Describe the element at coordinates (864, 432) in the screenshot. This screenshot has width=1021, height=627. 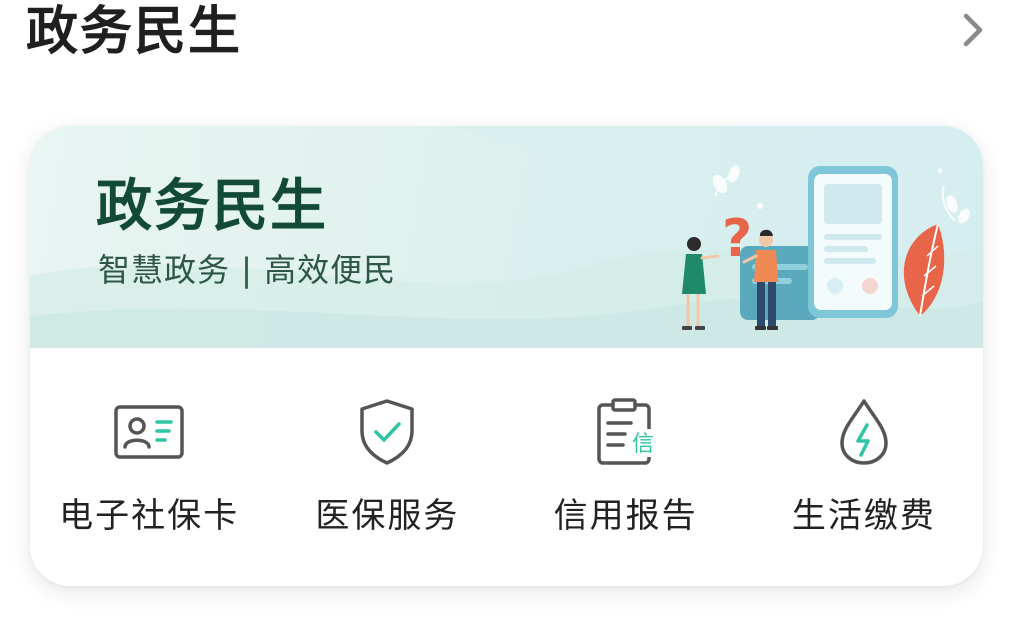
I see `water-drop-bolt-icon` at that location.